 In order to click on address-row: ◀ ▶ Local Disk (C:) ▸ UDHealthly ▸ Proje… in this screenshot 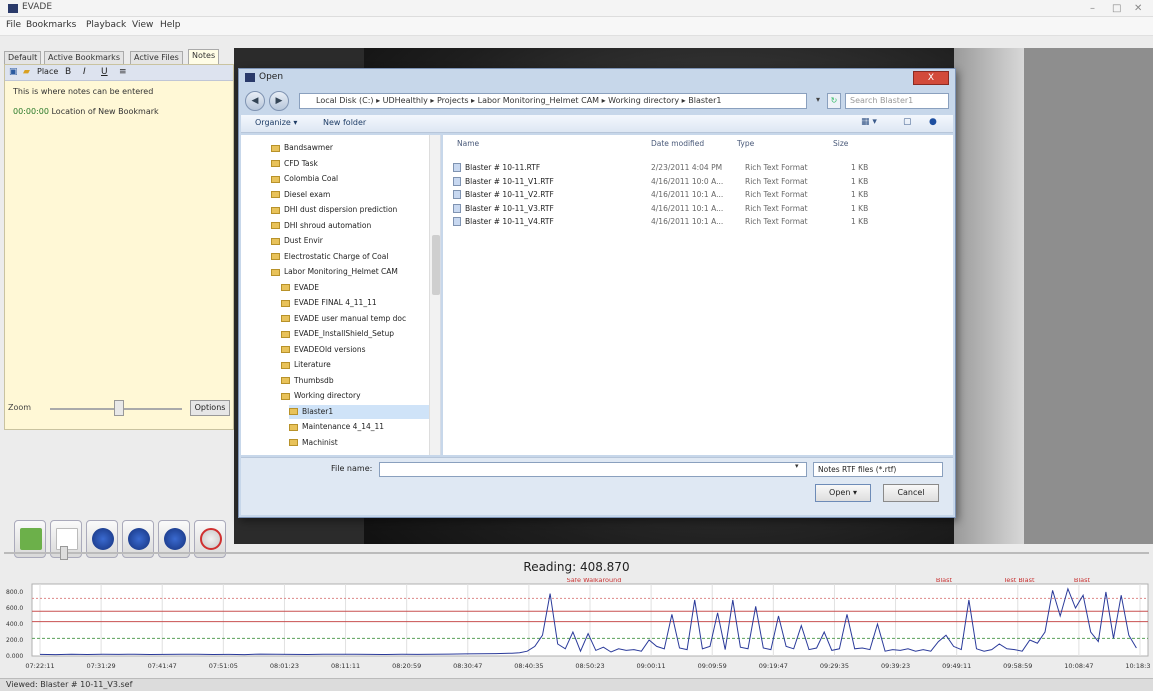, I will do `click(597, 101)`.